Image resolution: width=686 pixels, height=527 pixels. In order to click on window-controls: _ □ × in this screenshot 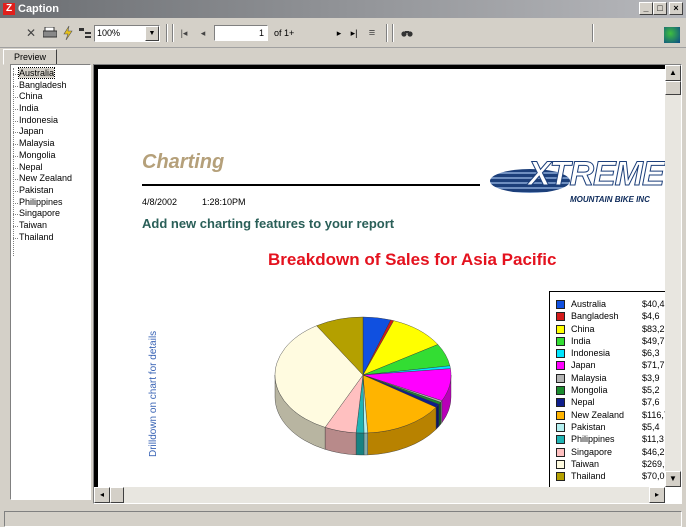, I will do `click(661, 8)`.